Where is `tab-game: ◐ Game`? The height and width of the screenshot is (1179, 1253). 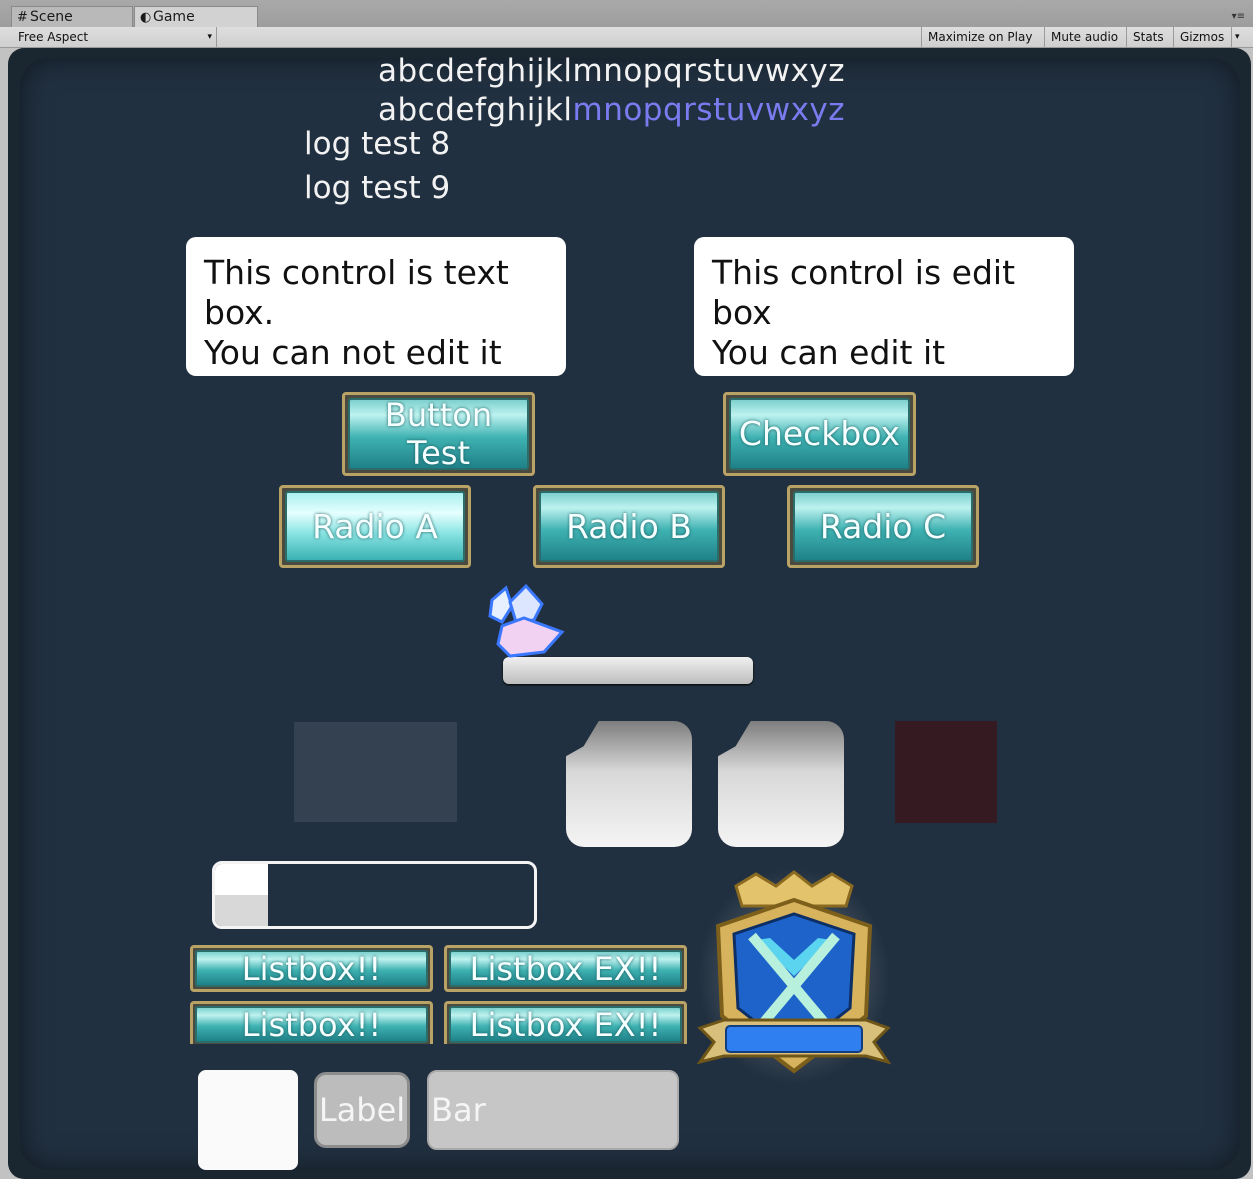
tab-game: ◐ Game is located at coordinates (196, 16).